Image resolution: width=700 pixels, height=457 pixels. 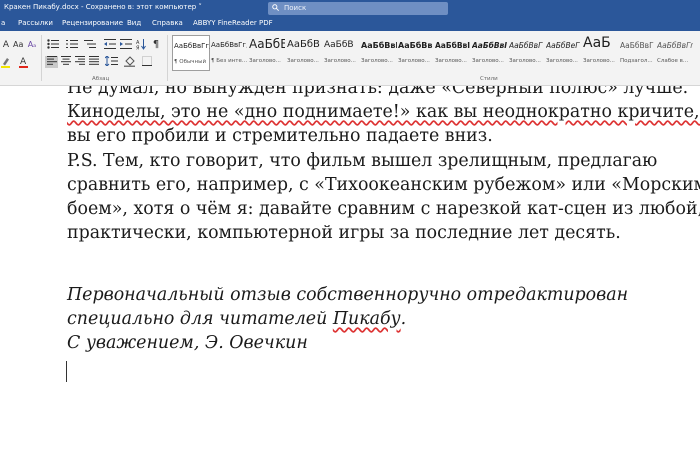 I want to click on text-line-part: ., so click(x=403, y=319).